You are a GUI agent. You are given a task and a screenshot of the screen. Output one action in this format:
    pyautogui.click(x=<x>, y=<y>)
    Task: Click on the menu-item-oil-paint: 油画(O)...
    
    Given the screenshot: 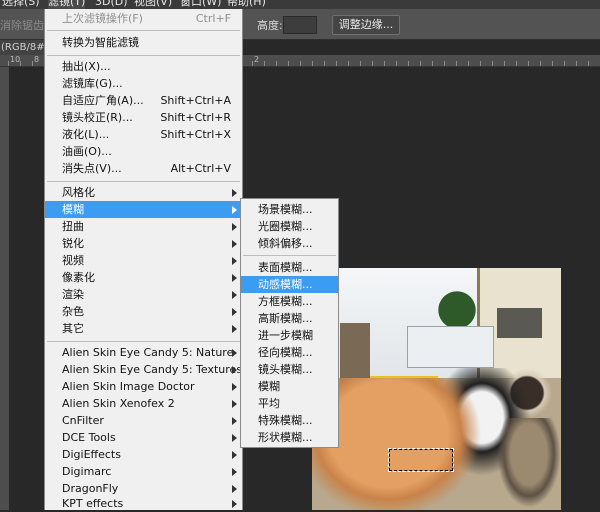 What is the action you would take?
    pyautogui.click(x=143, y=151)
    